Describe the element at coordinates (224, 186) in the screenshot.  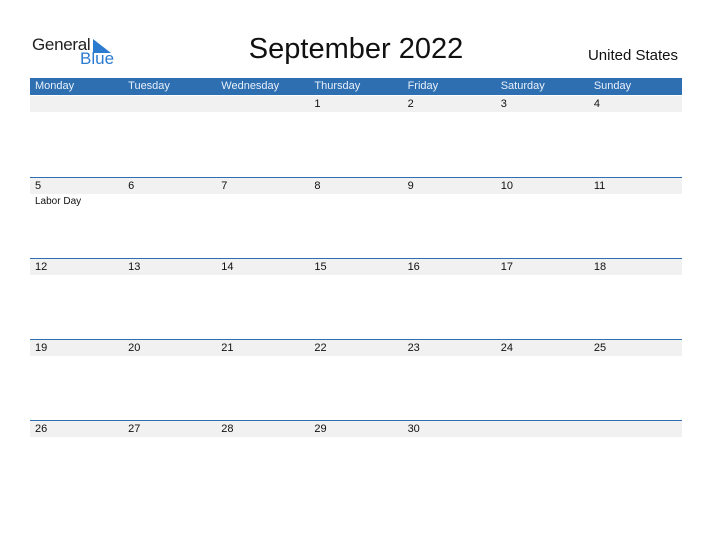
I see `day-number: 7` at that location.